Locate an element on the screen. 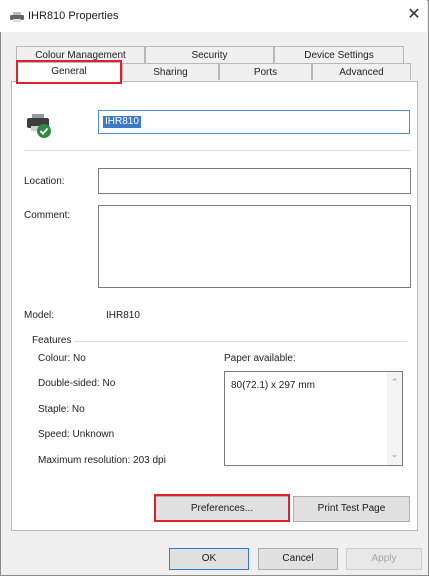 This screenshot has width=429, height=576. paper-available-label: Paper available: is located at coordinates (260, 358).